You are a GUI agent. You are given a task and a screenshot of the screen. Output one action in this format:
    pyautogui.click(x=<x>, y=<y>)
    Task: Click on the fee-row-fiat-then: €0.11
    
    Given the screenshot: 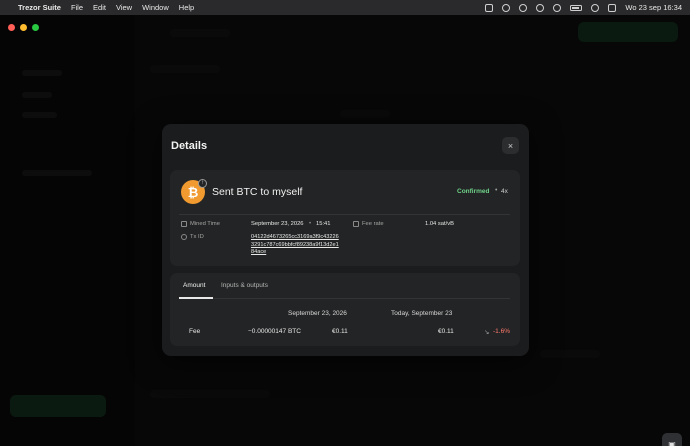 What is the action you would take?
    pyautogui.click(x=340, y=331)
    